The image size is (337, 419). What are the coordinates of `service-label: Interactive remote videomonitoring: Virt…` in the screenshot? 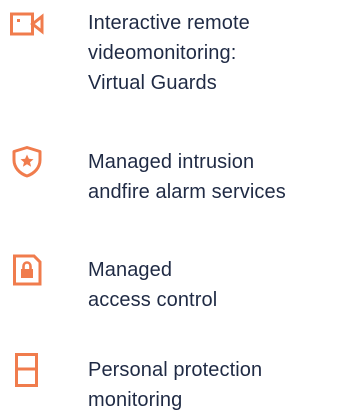 It's located at (169, 53).